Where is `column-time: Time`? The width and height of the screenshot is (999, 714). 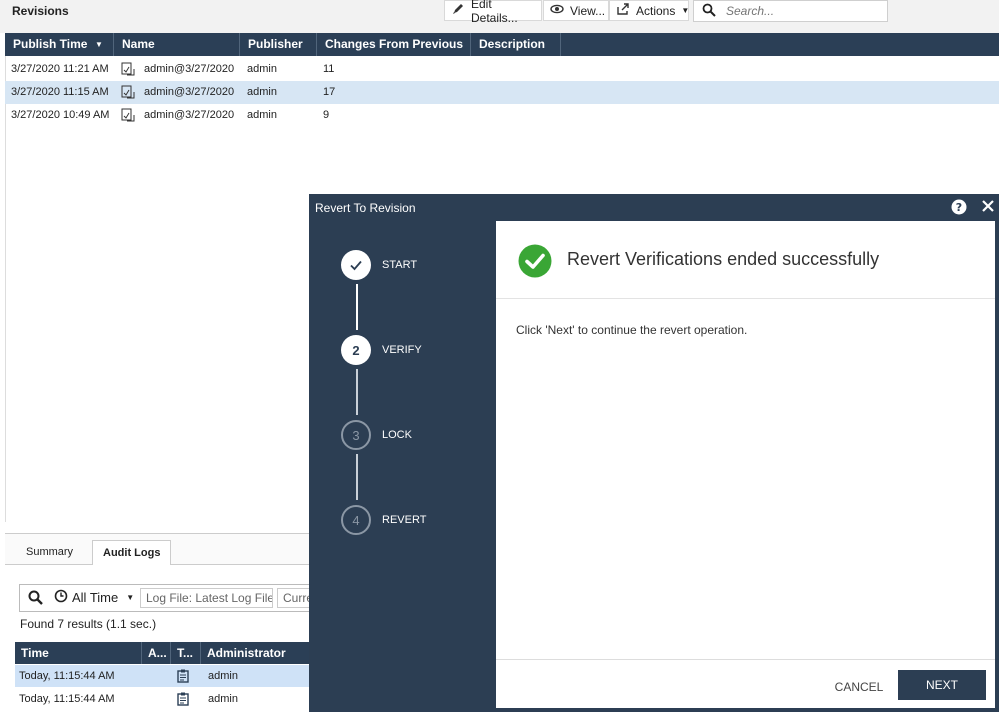 column-time: Time is located at coordinates (78, 653).